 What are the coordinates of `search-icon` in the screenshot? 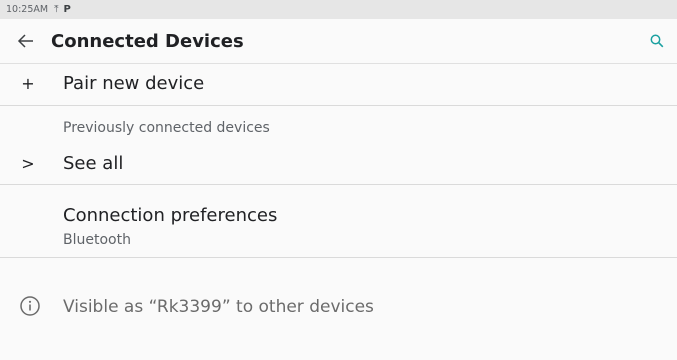 It's located at (657, 41).